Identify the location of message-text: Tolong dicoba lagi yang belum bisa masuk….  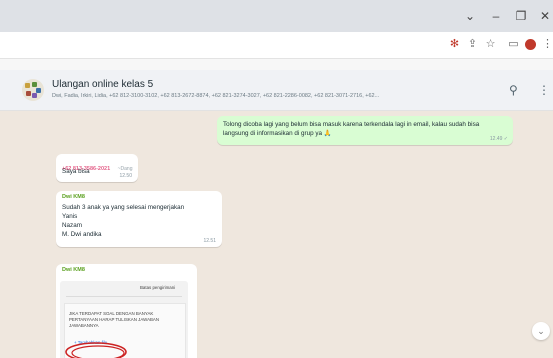
(351, 129).